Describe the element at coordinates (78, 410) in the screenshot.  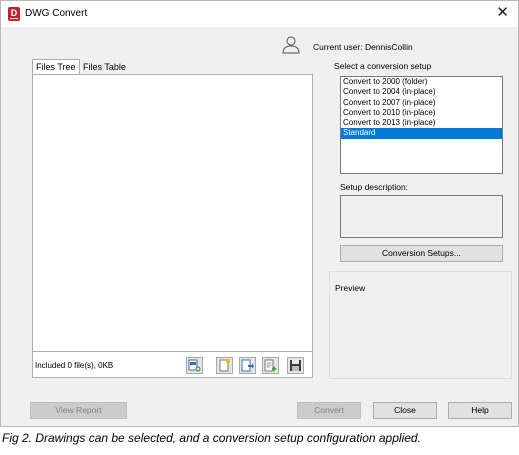
I see `view-report-button: View Report` at that location.